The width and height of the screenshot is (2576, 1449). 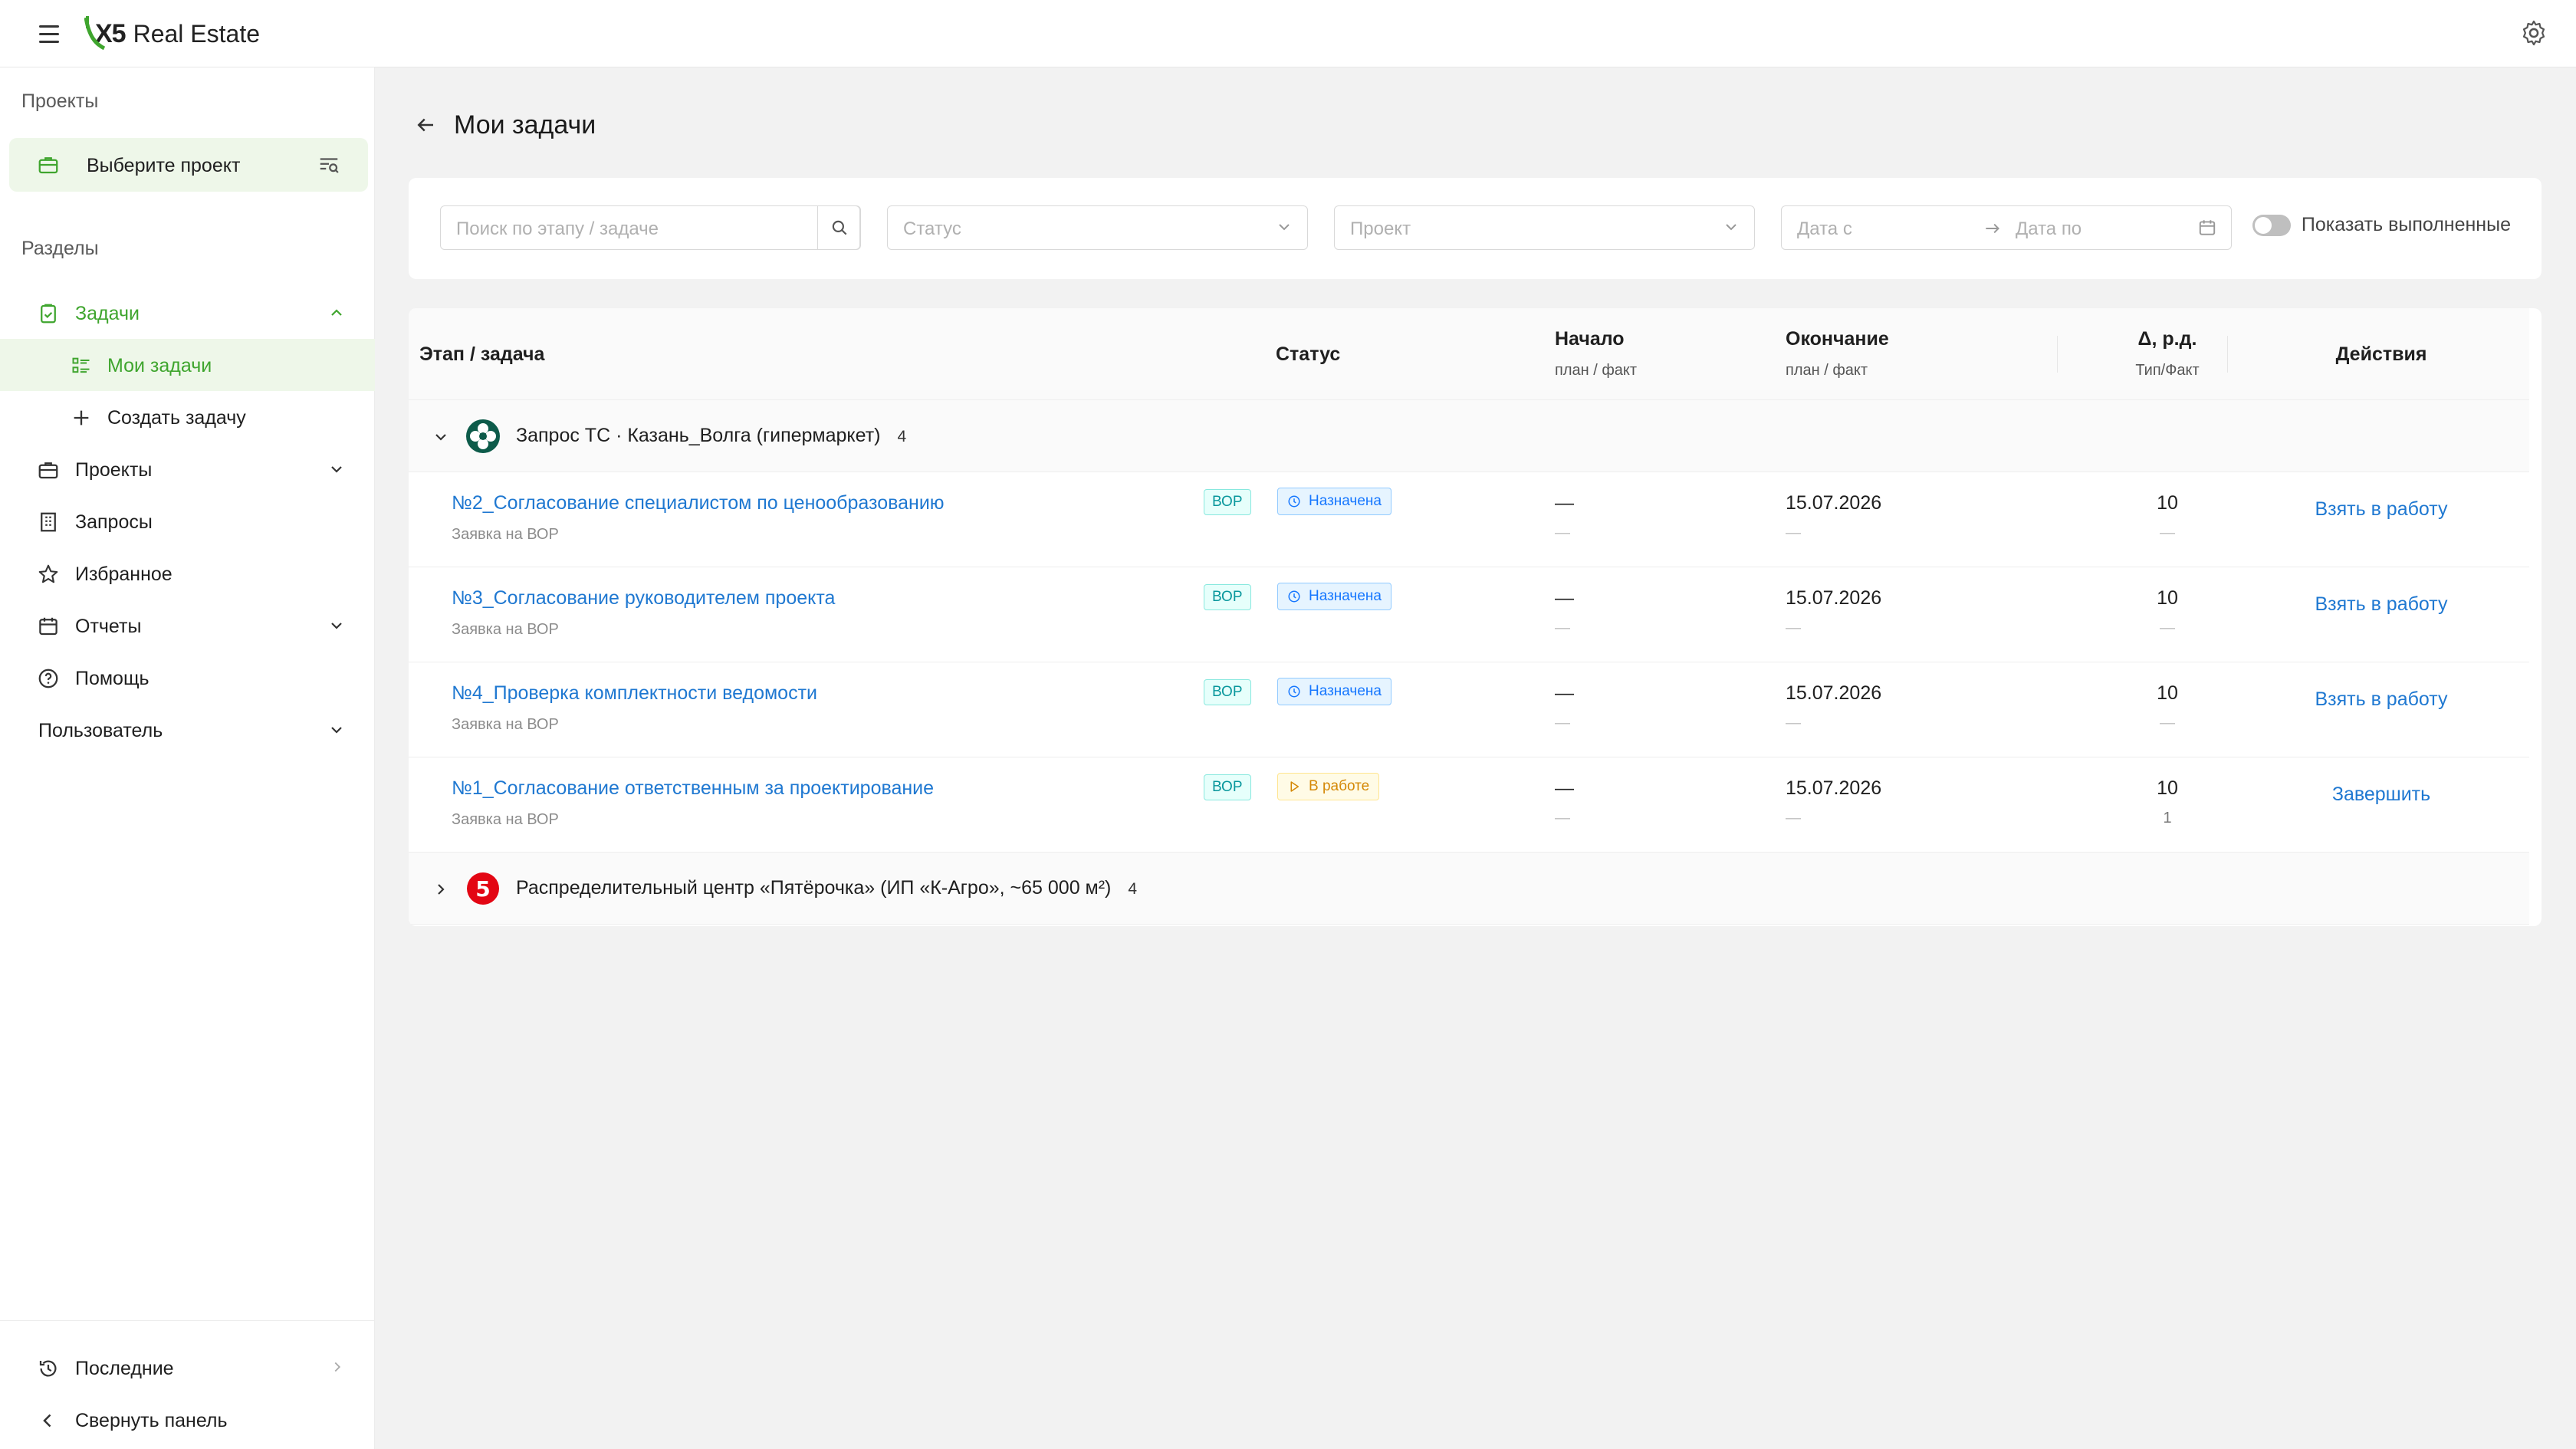 What do you see at coordinates (505, 724) in the screenshot?
I see `task-subtitle: Заявка на ВОР` at bounding box center [505, 724].